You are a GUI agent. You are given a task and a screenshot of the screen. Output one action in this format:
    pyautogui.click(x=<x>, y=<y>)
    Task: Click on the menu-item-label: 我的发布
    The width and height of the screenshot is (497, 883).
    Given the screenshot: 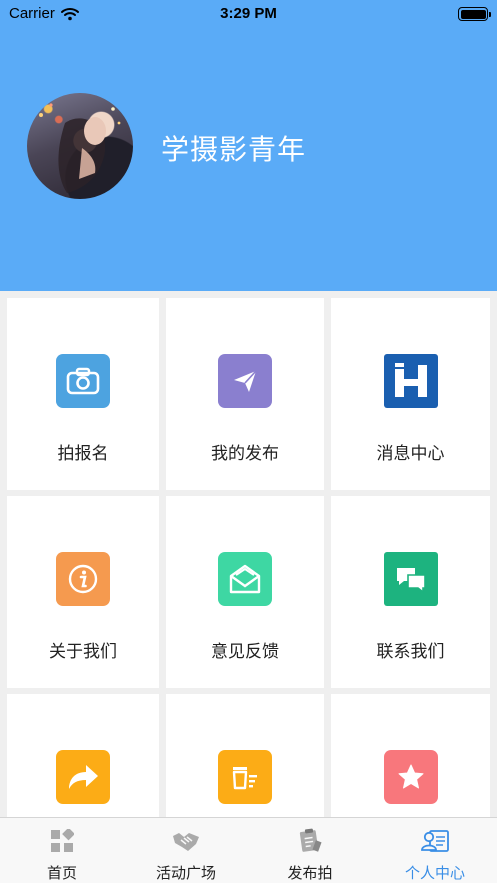 What is the action you would take?
    pyautogui.click(x=245, y=454)
    